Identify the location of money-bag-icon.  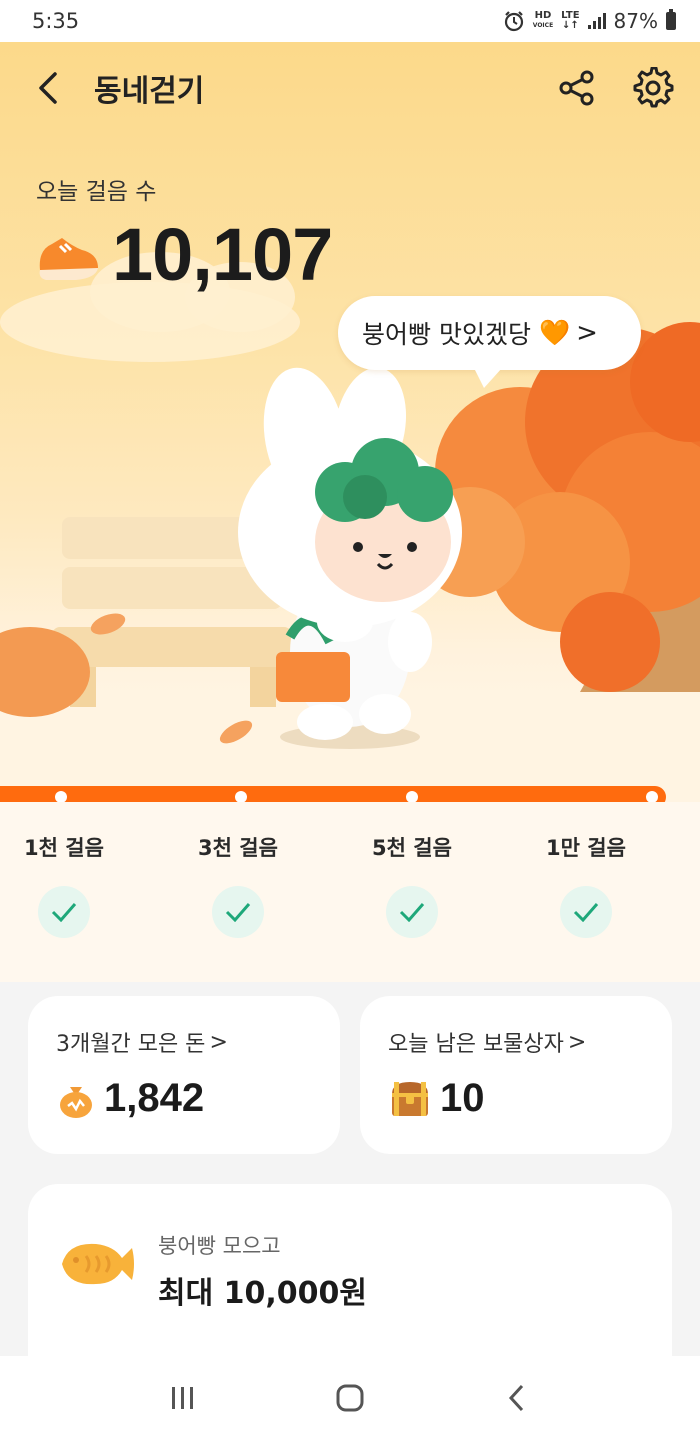
(76, 1102).